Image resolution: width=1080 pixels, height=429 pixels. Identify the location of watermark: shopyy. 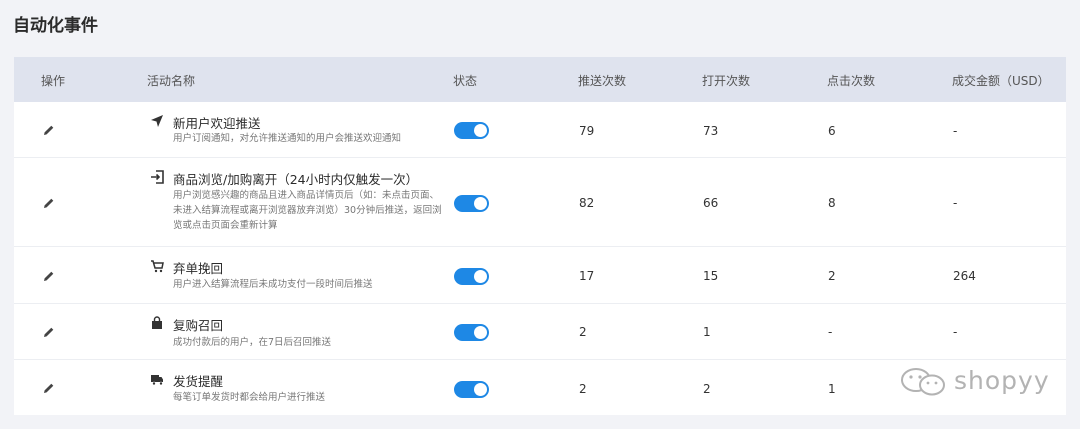
(978, 382).